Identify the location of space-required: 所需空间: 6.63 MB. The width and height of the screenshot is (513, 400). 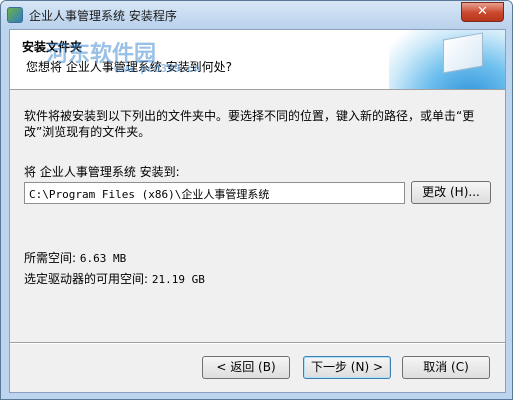
(75, 257).